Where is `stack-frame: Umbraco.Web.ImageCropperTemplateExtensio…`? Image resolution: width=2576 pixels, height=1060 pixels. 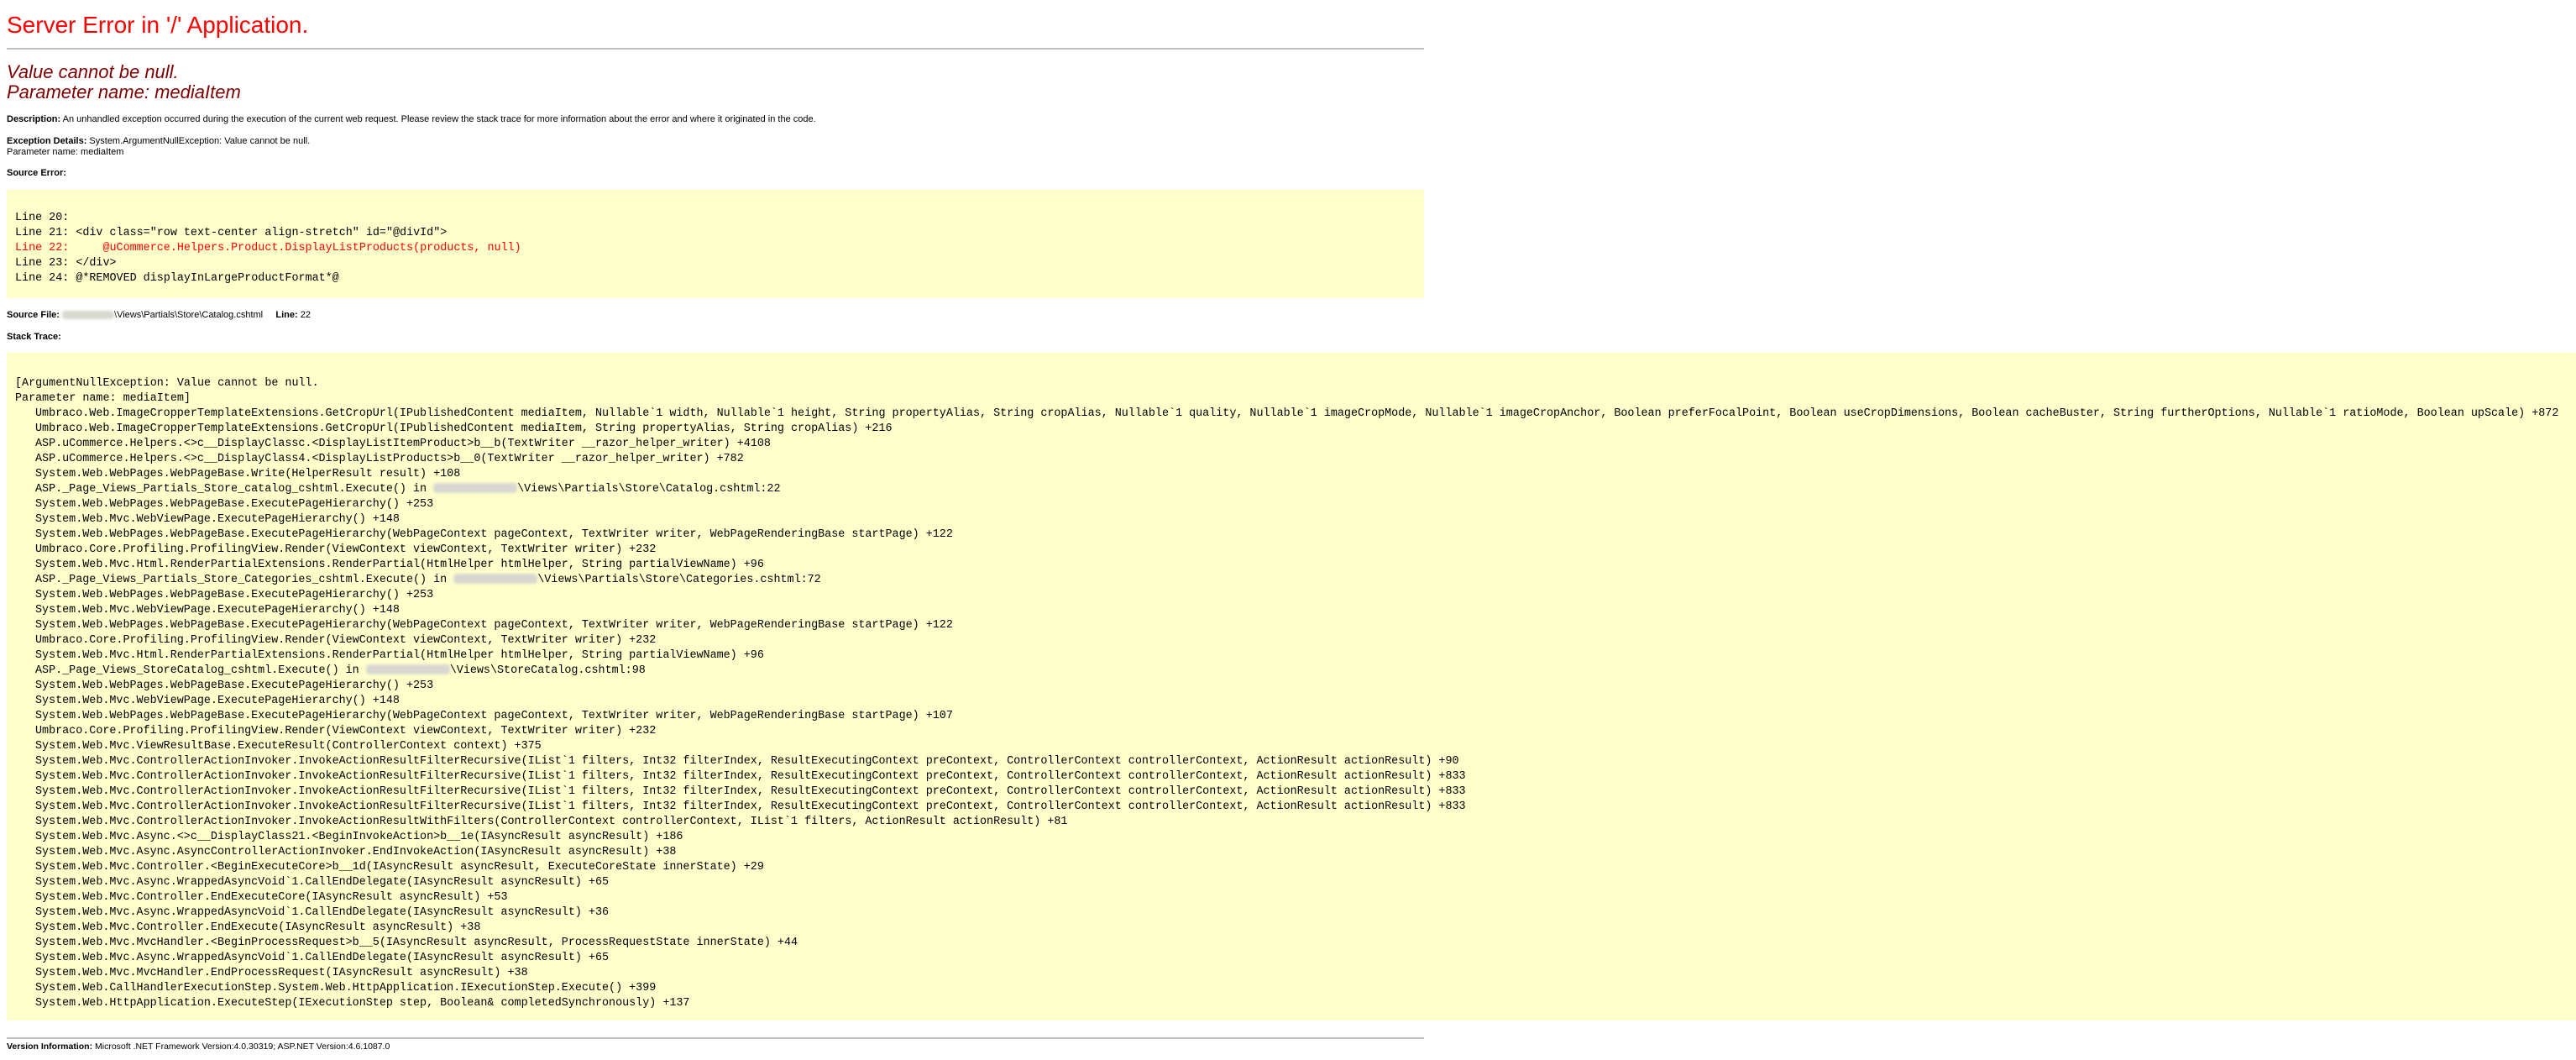 stack-frame: Umbraco.Web.ImageCropperTemplateExtensio… is located at coordinates (1296, 430).